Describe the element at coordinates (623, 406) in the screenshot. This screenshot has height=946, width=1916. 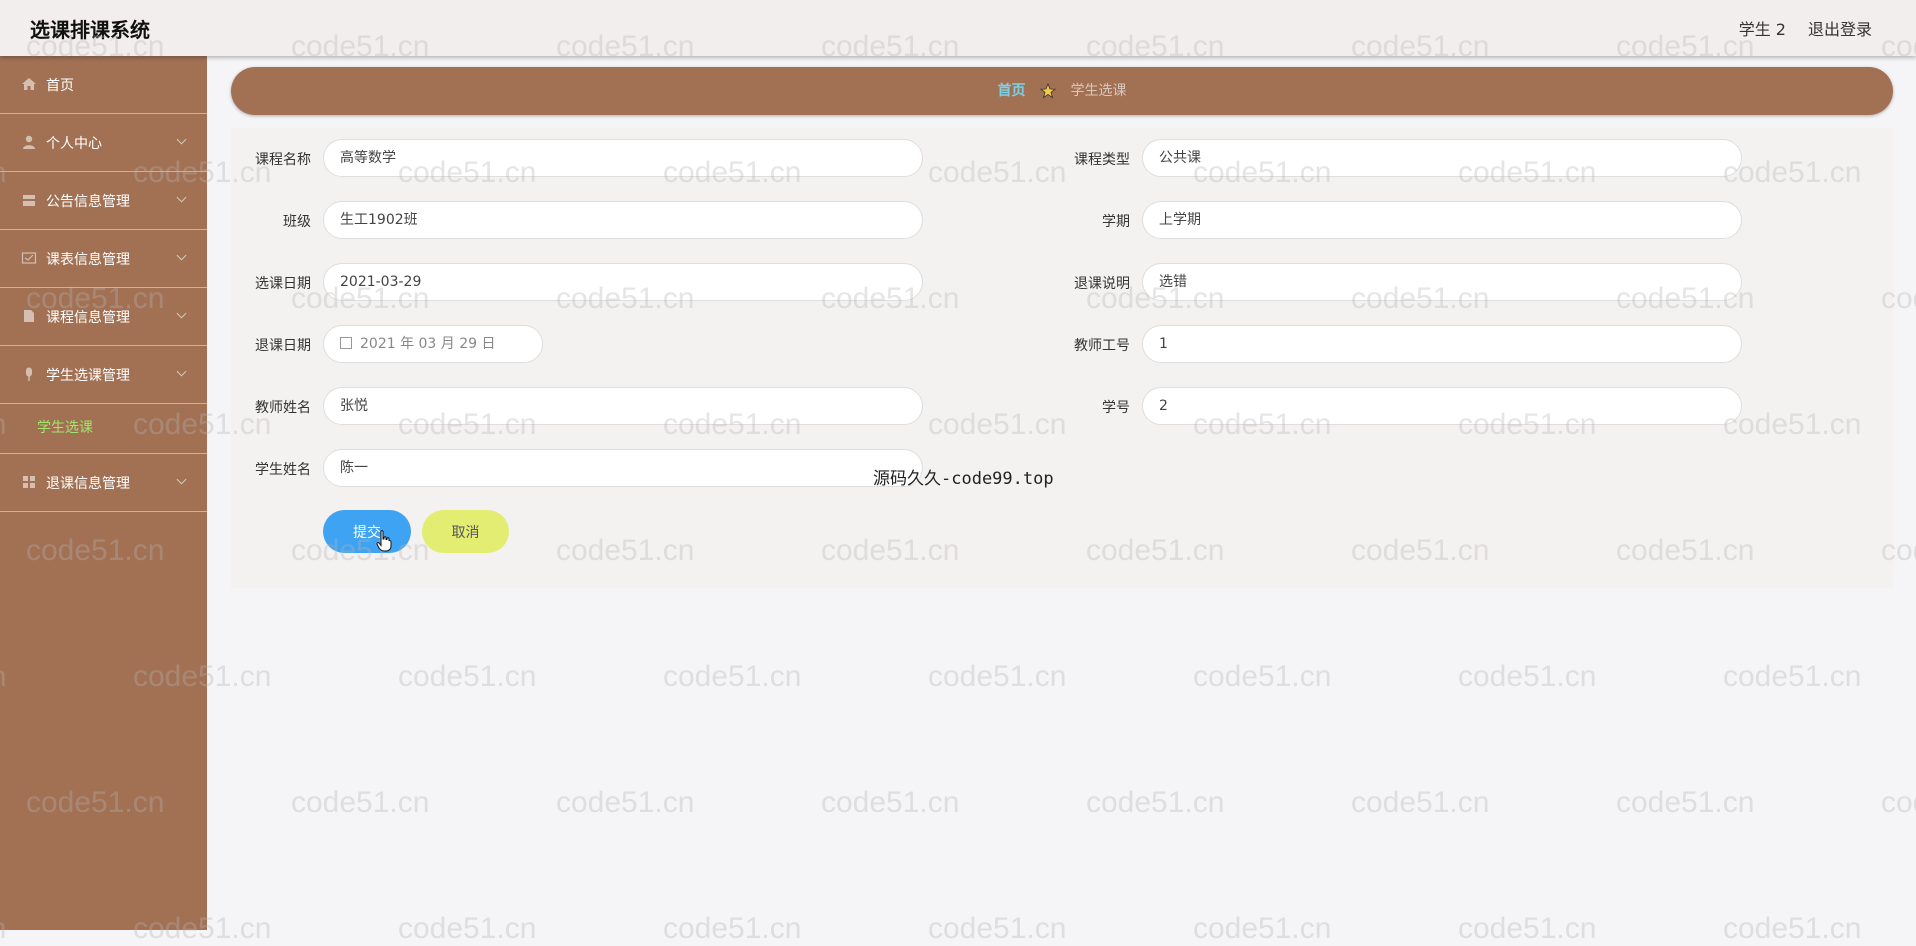
I see `teacher-name-field: 张悦` at that location.